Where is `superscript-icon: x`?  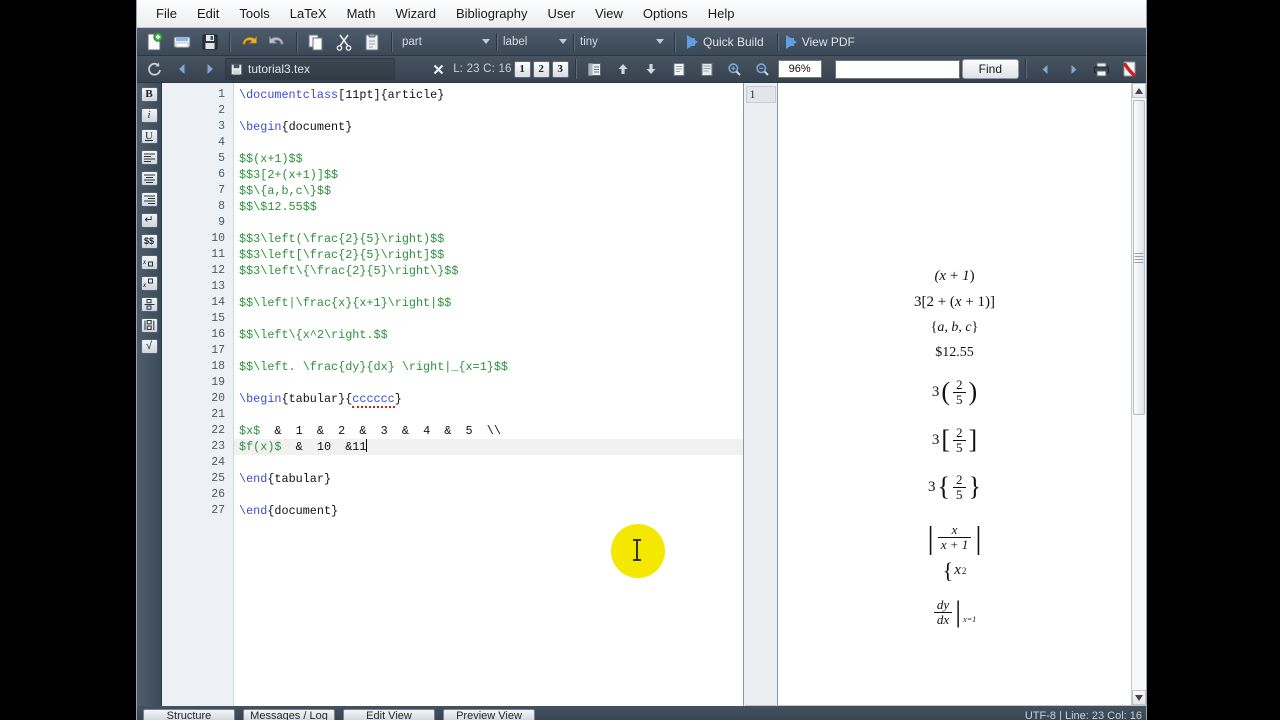 superscript-icon: x is located at coordinates (149, 283).